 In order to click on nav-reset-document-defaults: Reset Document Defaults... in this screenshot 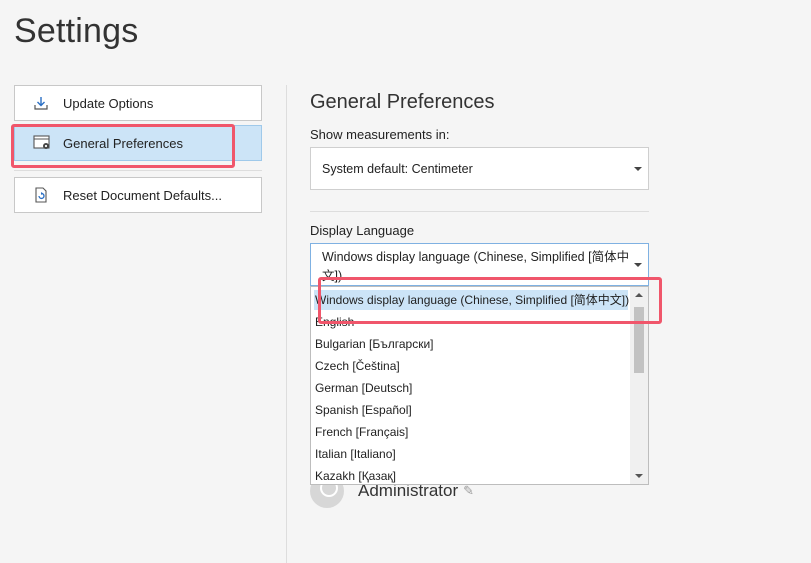, I will do `click(138, 195)`.